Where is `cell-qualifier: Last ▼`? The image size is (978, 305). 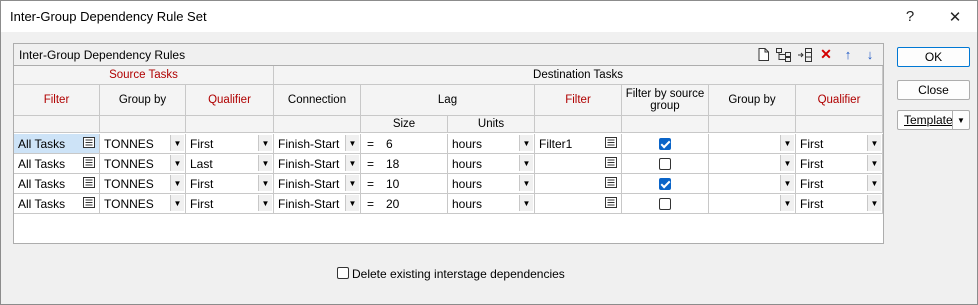
cell-qualifier: Last ▼ is located at coordinates (230, 164).